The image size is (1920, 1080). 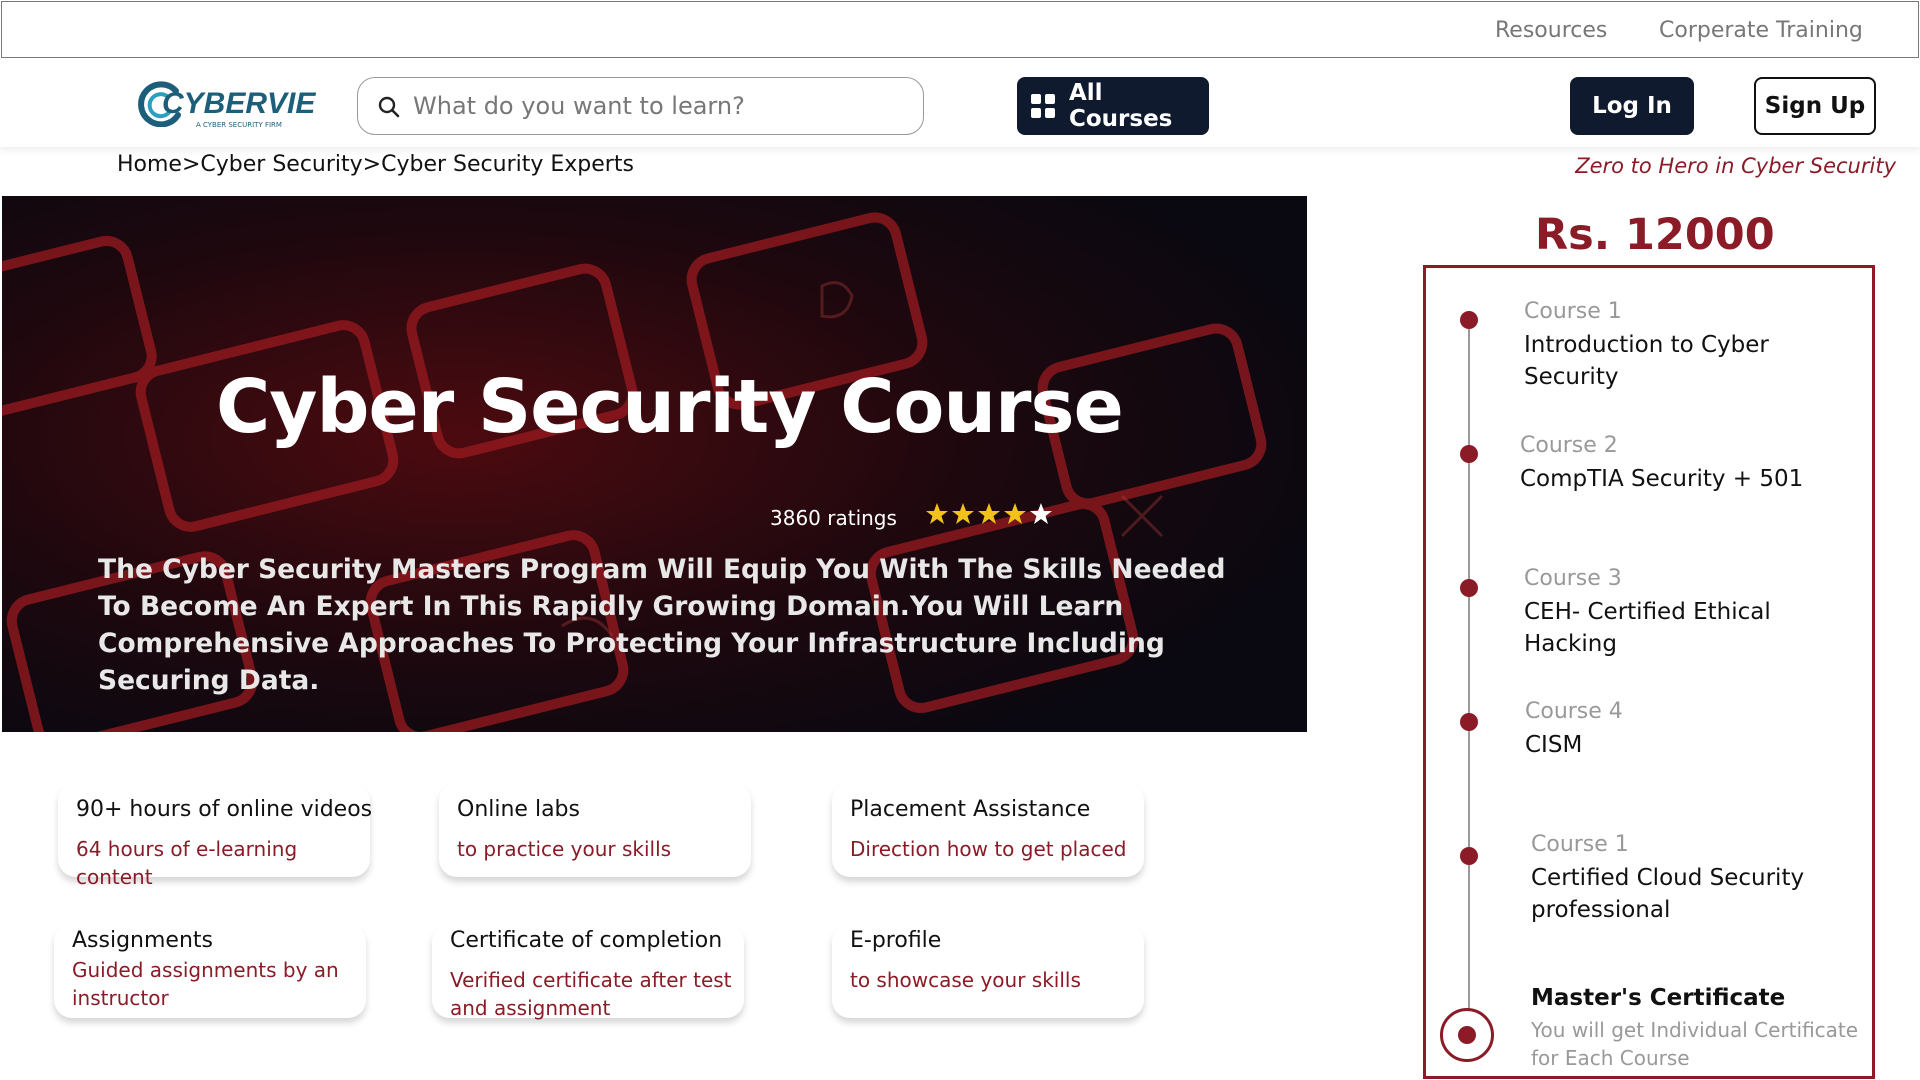 What do you see at coordinates (1658, 998) in the screenshot?
I see `certificate-title: Master's Certificate` at bounding box center [1658, 998].